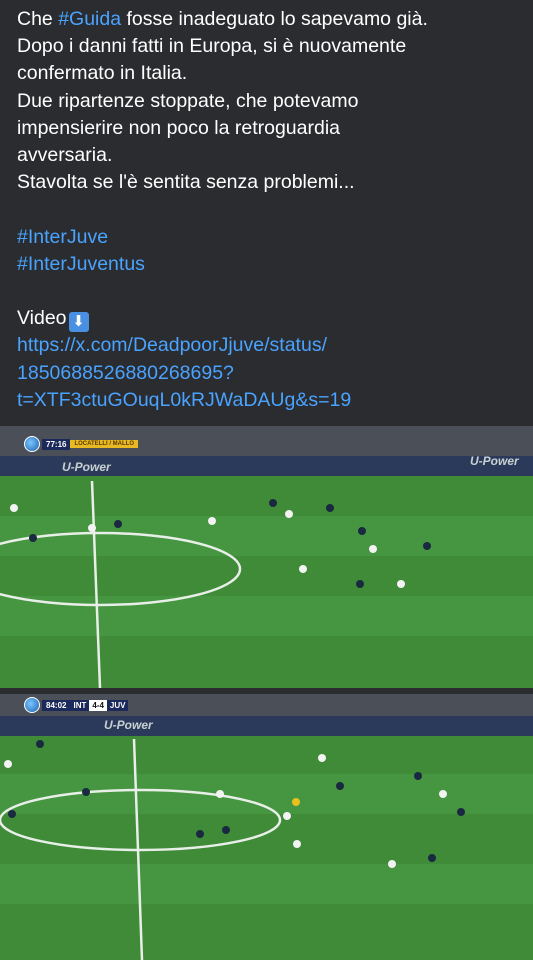 Image resolution: width=533 pixels, height=960 pixels. I want to click on hashtag-guida-link: #Guida, so click(89, 19).